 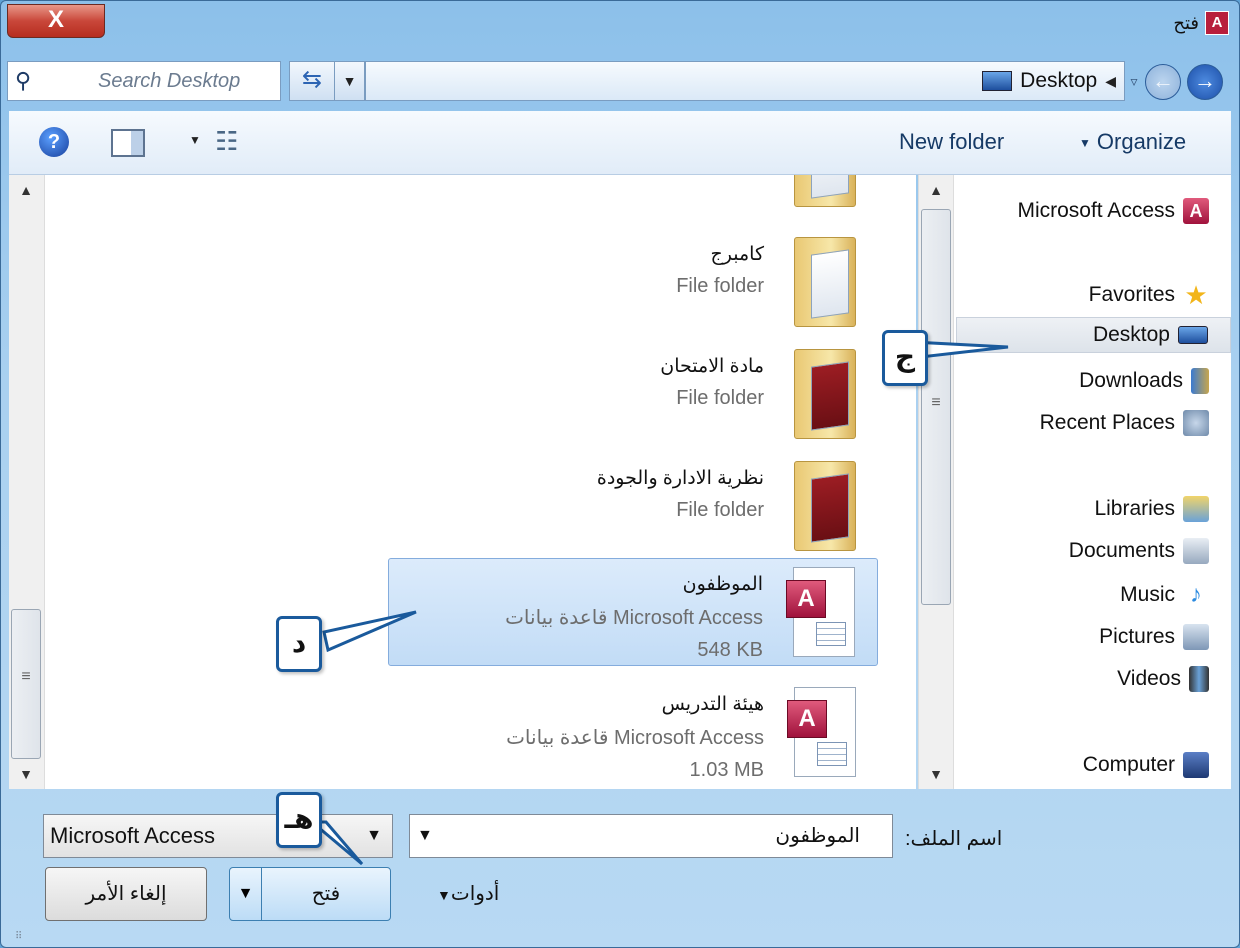 I want to click on nav-pane-scrollbar: ▲ ≡ ▼, so click(x=936, y=482).